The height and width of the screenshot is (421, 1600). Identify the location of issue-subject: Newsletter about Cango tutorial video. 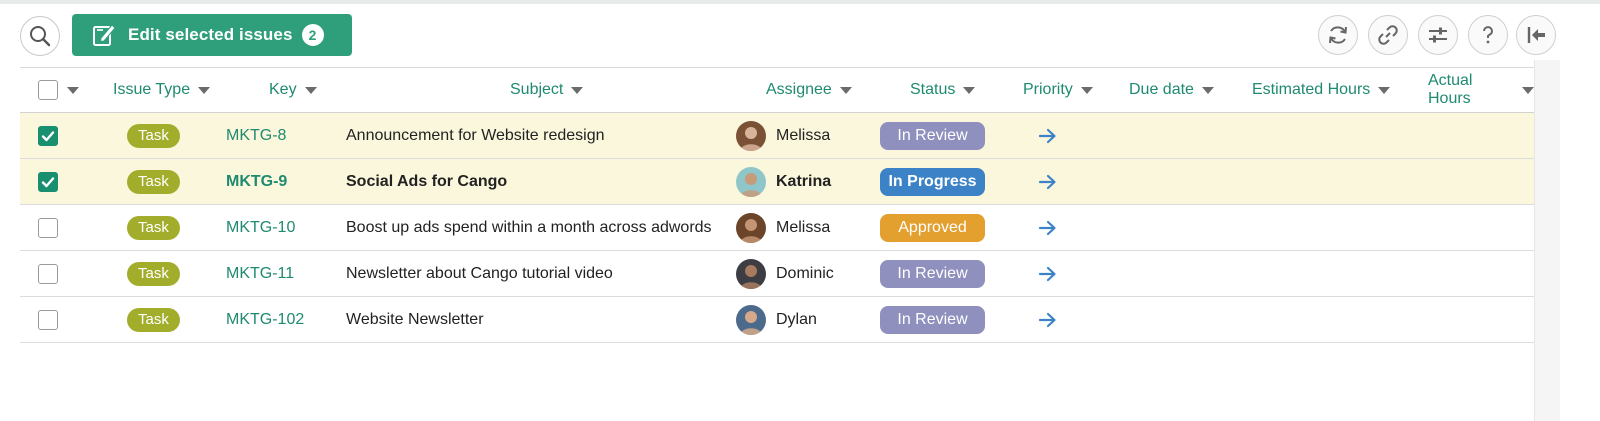
(479, 274).